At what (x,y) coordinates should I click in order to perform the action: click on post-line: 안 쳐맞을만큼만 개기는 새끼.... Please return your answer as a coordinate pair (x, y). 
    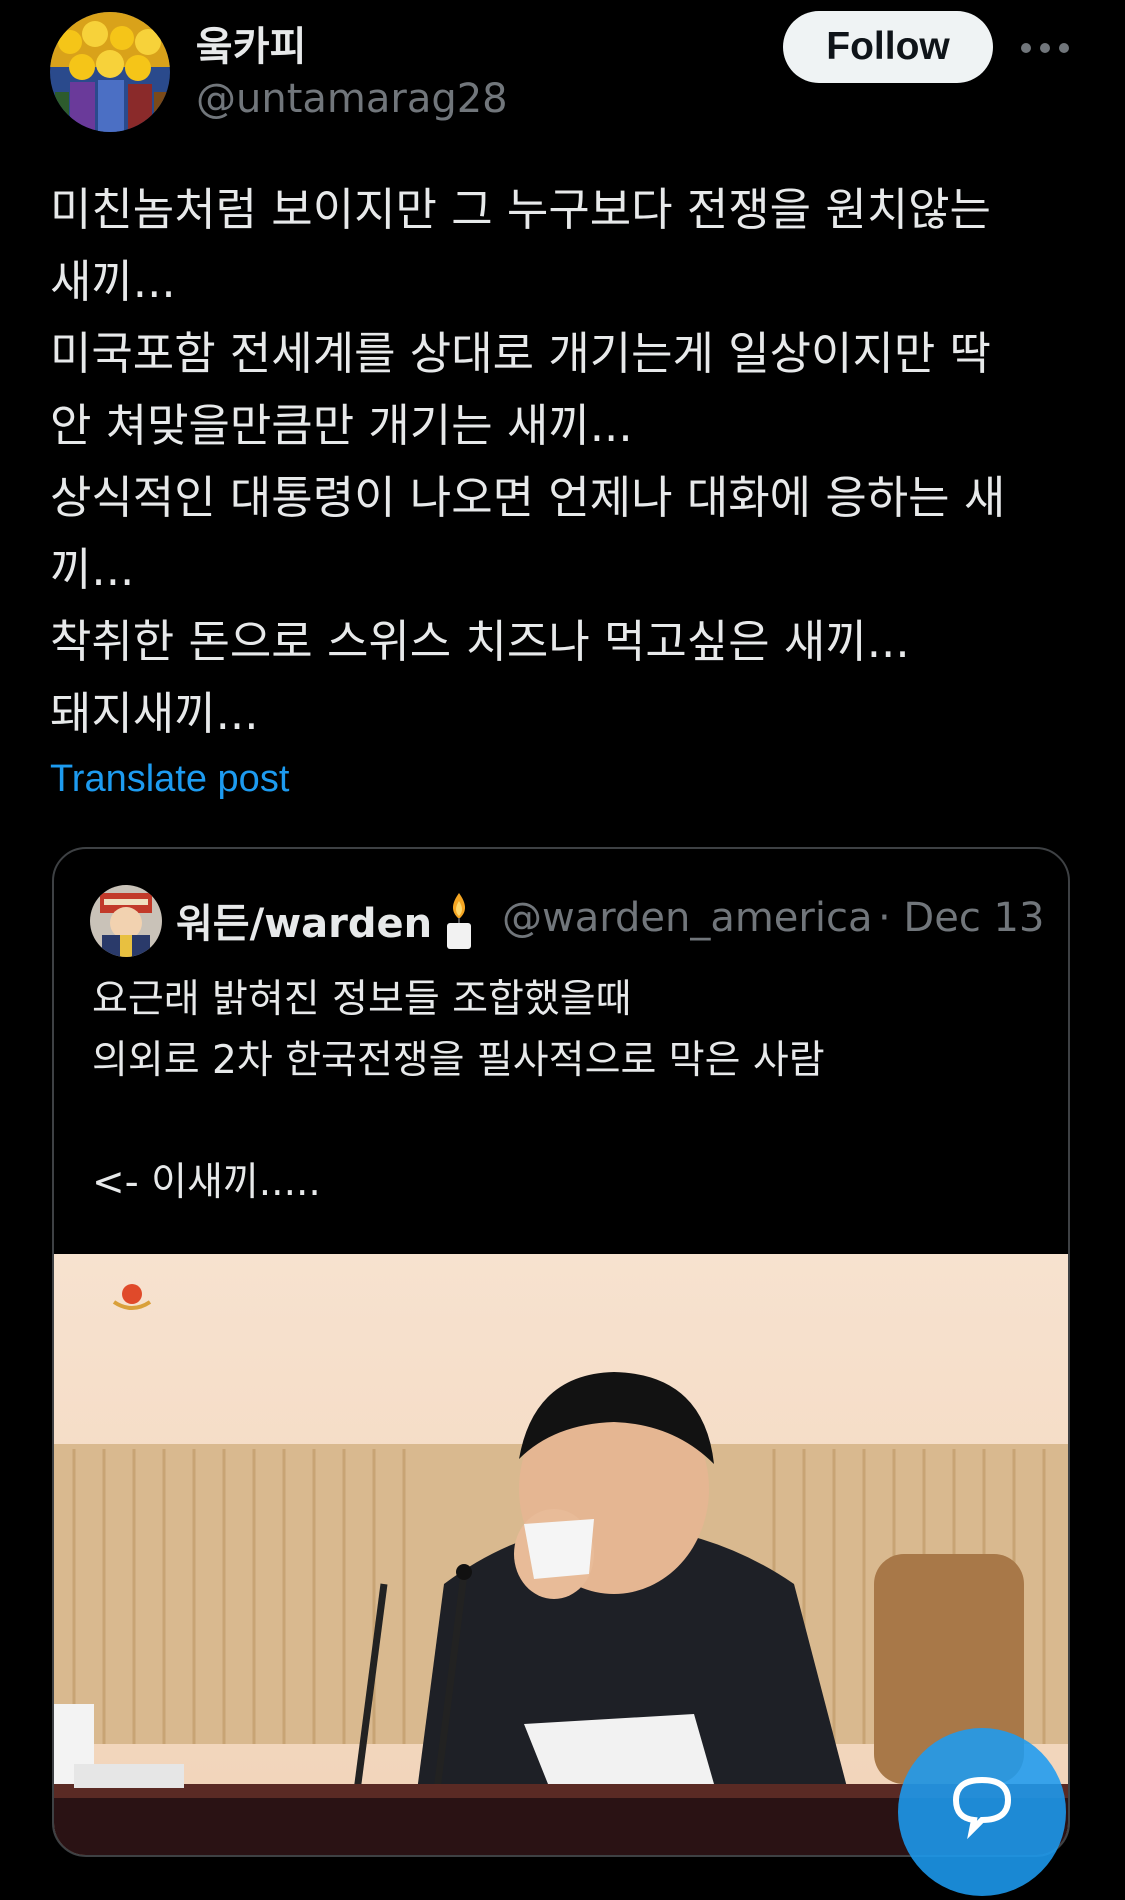
    Looking at the image, I should click on (341, 425).